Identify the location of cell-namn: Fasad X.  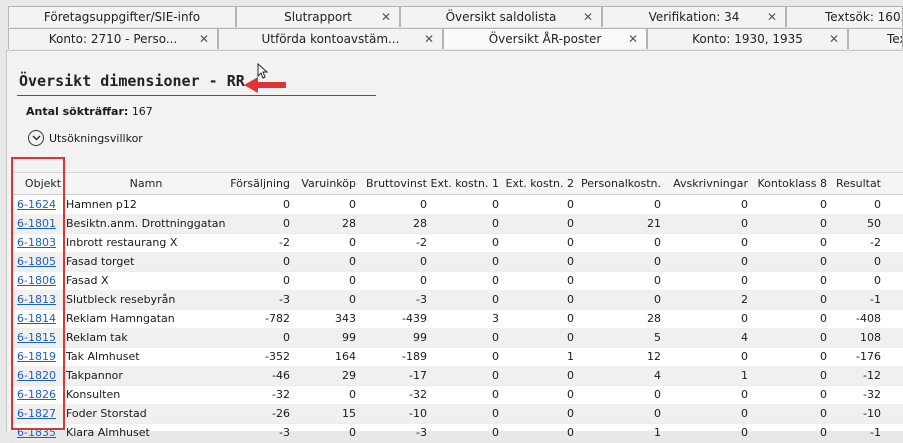
(87, 280).